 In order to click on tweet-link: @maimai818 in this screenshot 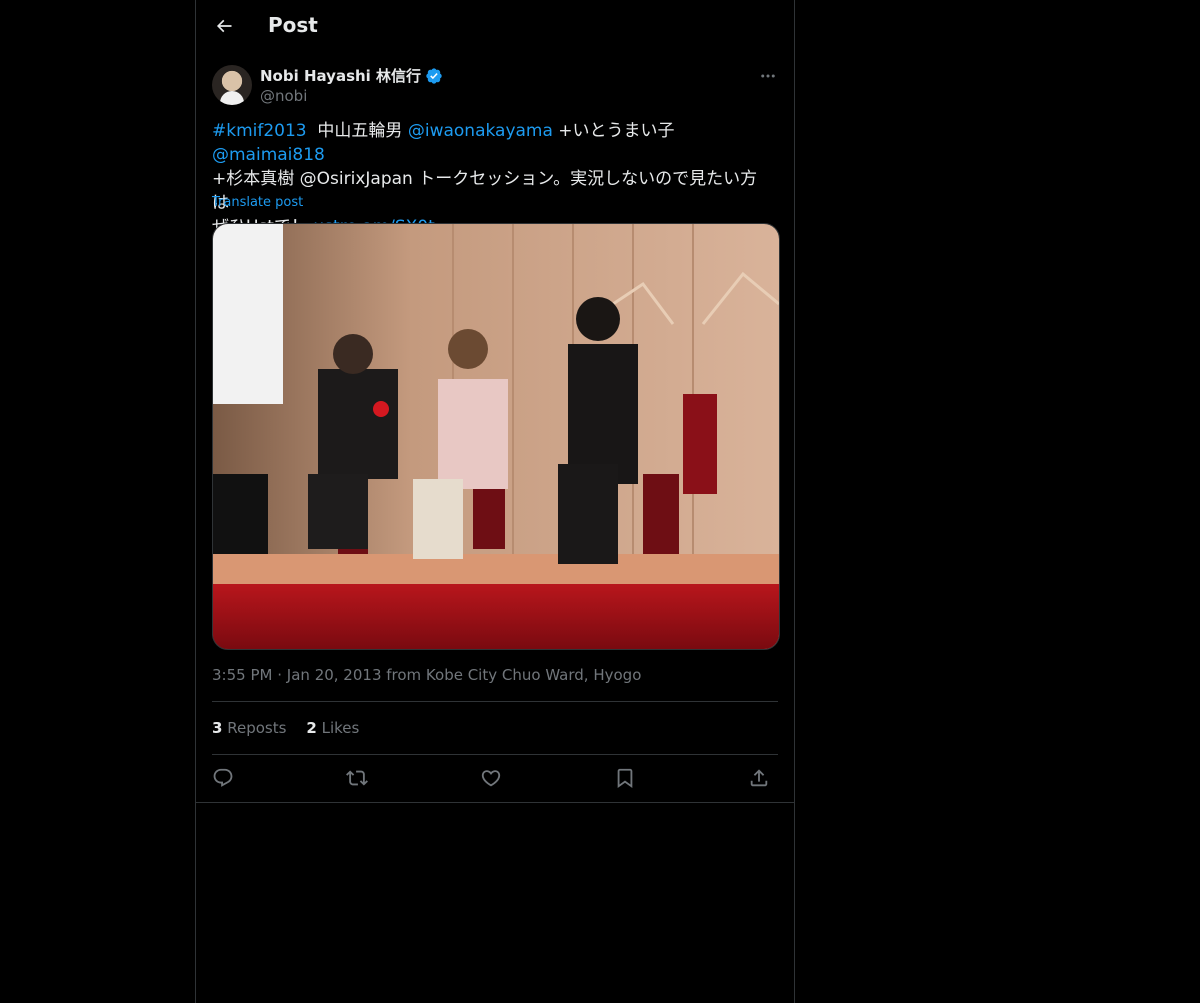, I will do `click(268, 155)`.